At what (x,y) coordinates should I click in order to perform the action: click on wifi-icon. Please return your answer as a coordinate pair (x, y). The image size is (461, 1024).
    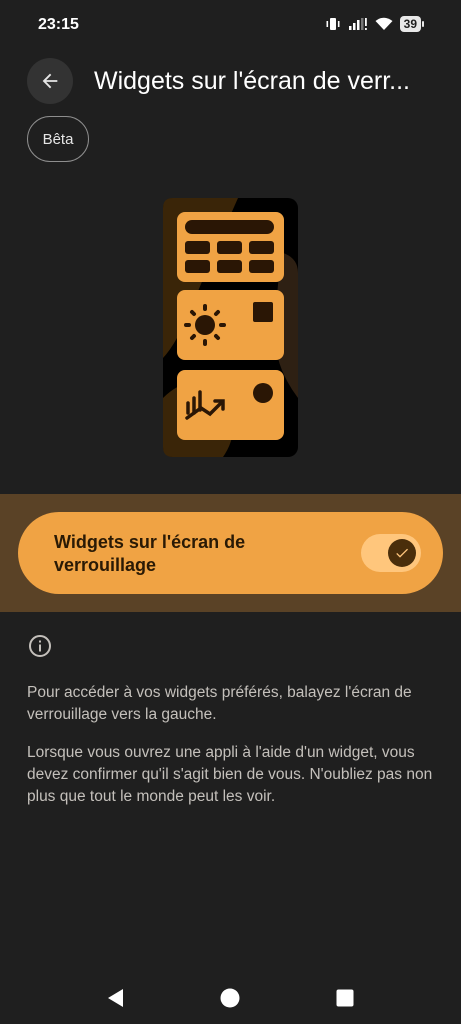
    Looking at the image, I should click on (384, 23).